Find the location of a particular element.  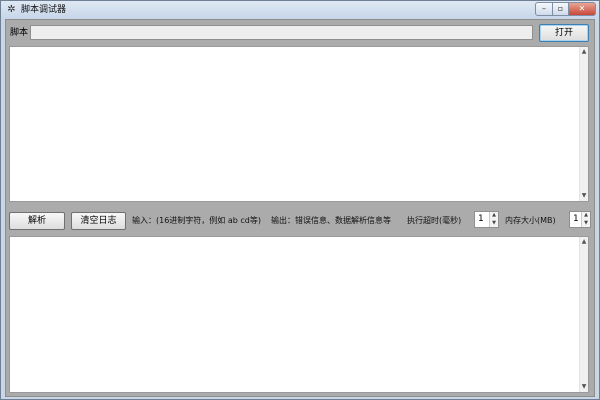

timeout-stepper: 1 ▲ ▼ is located at coordinates (486, 219).